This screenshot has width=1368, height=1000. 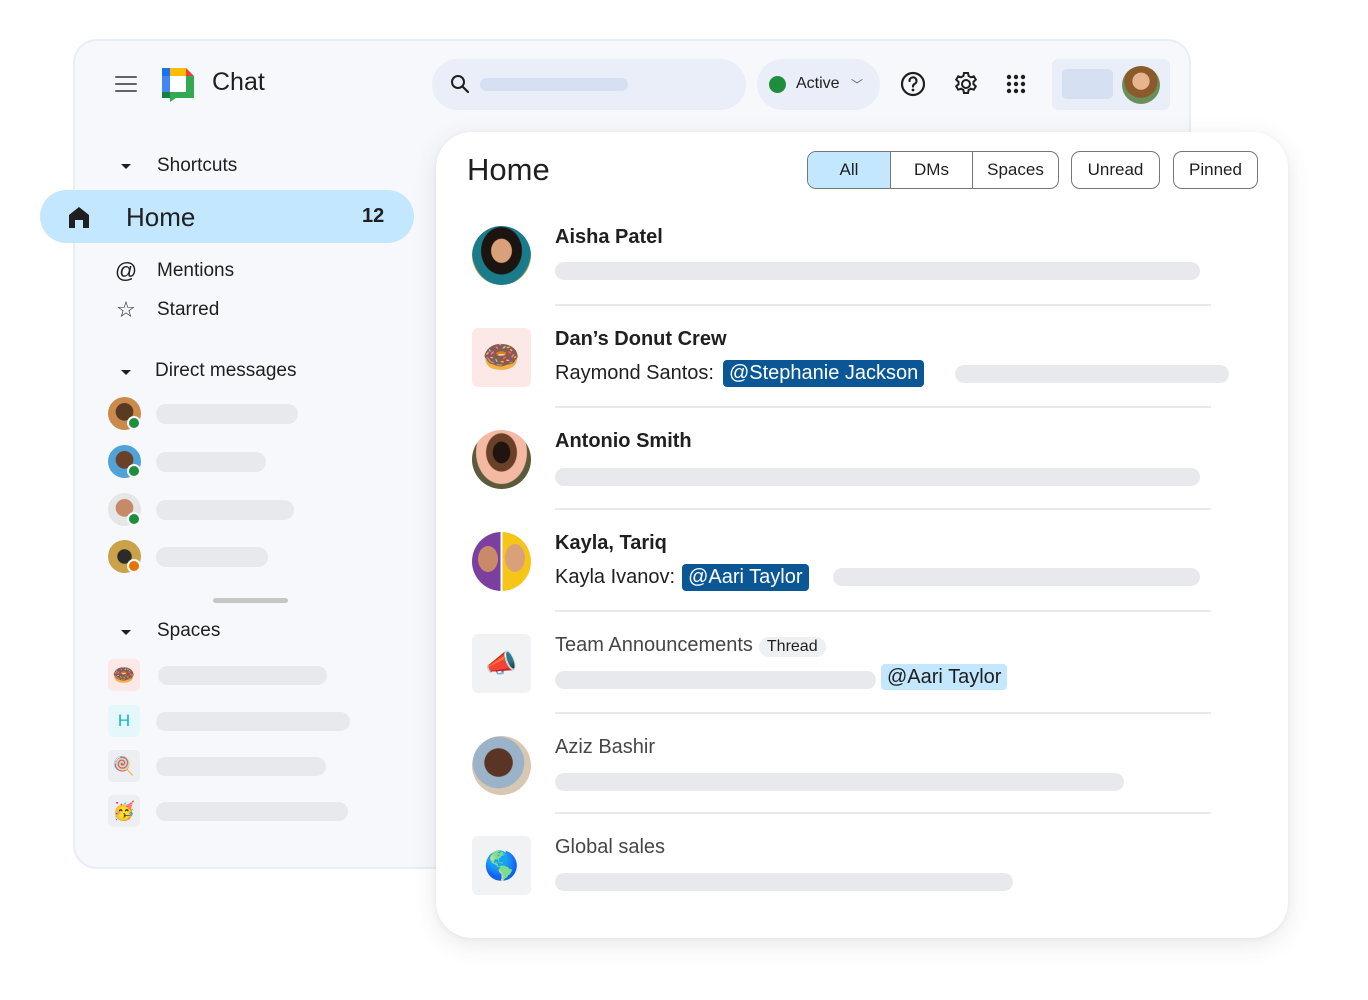 I want to click on search-icon, so click(x=460, y=84).